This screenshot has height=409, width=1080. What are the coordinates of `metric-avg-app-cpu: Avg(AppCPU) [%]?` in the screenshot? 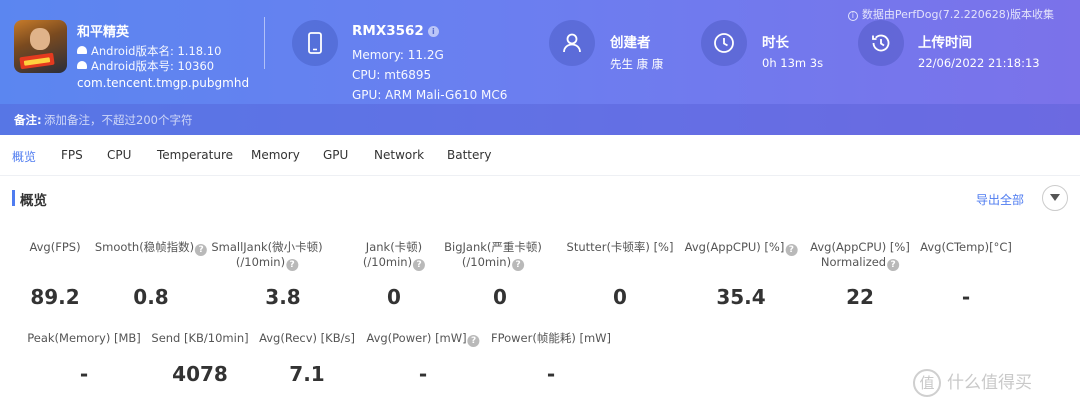 It's located at (741, 248).